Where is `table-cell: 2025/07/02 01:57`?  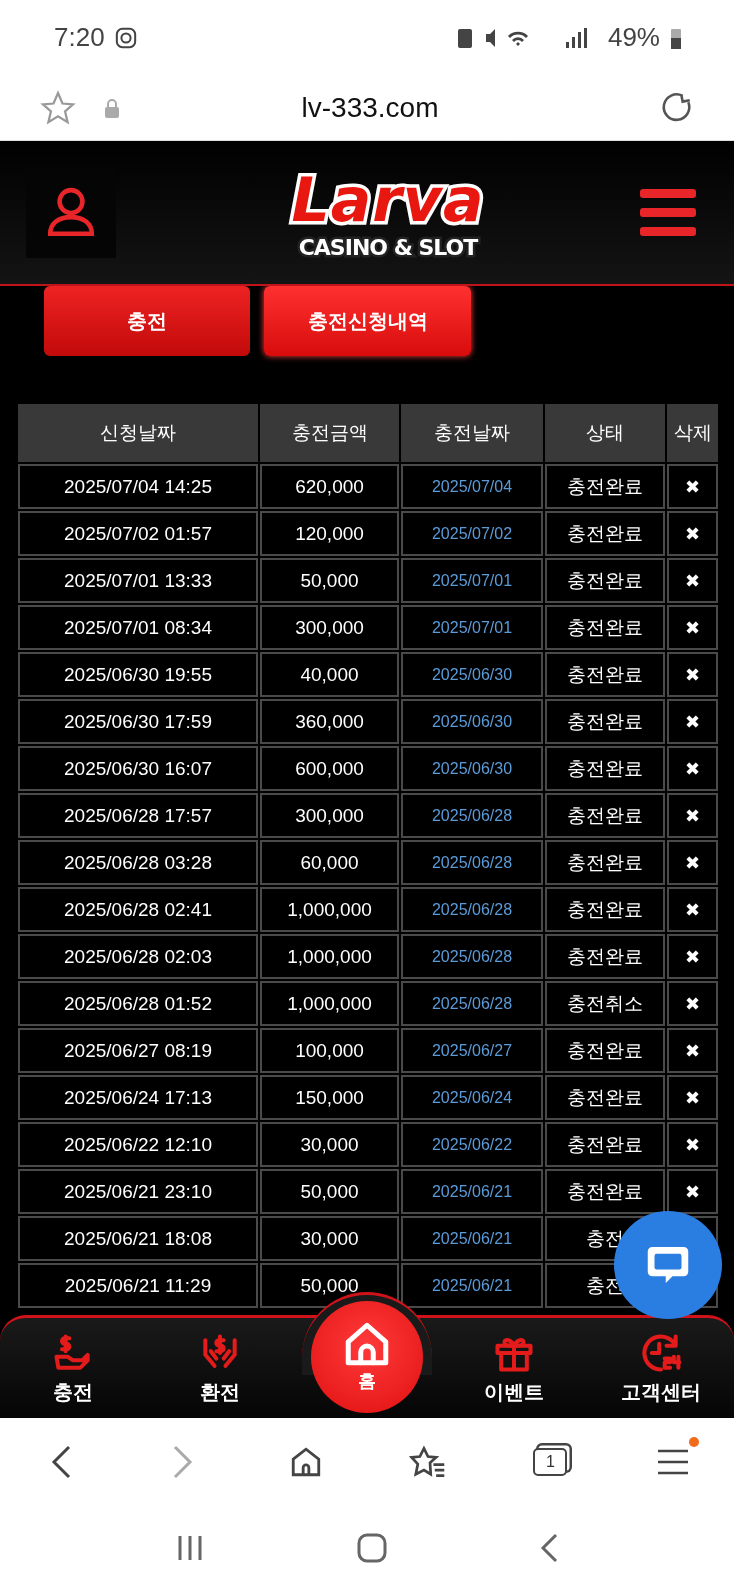 table-cell: 2025/07/02 01:57 is located at coordinates (138, 533).